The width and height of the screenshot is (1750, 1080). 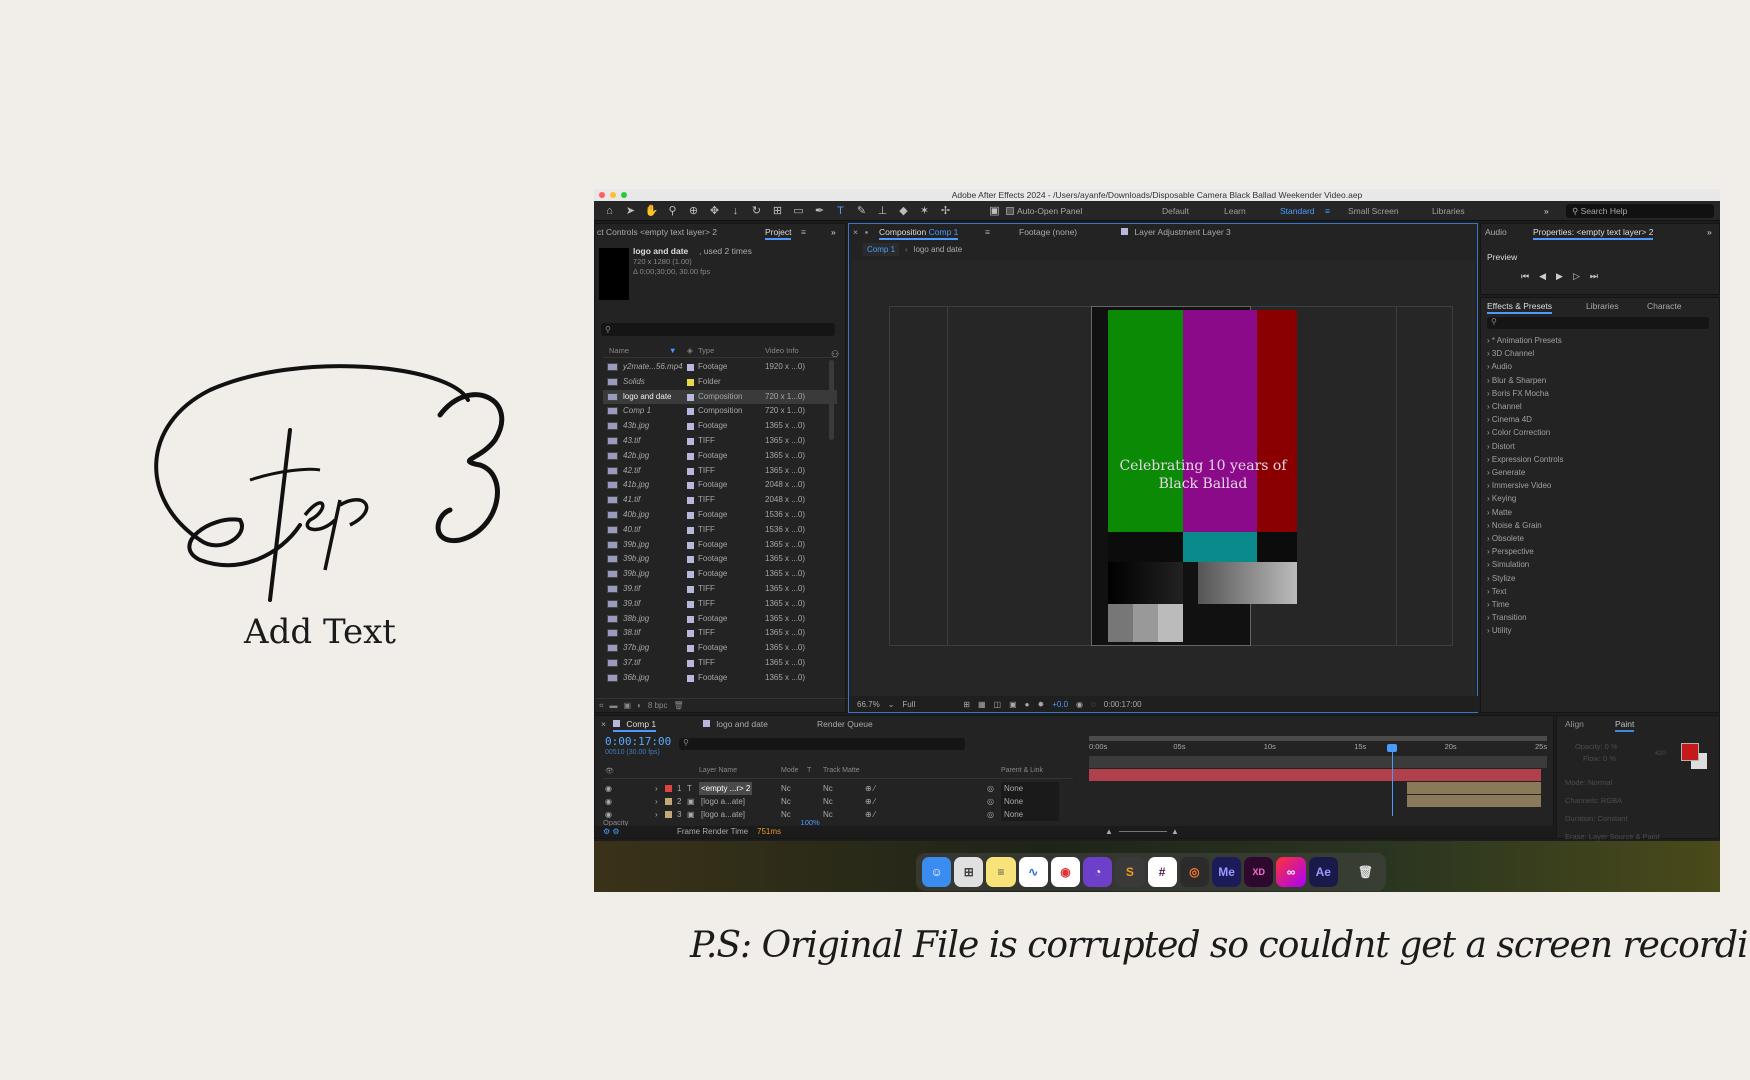 I want to click on effects-category: › Text, so click(x=1496, y=591).